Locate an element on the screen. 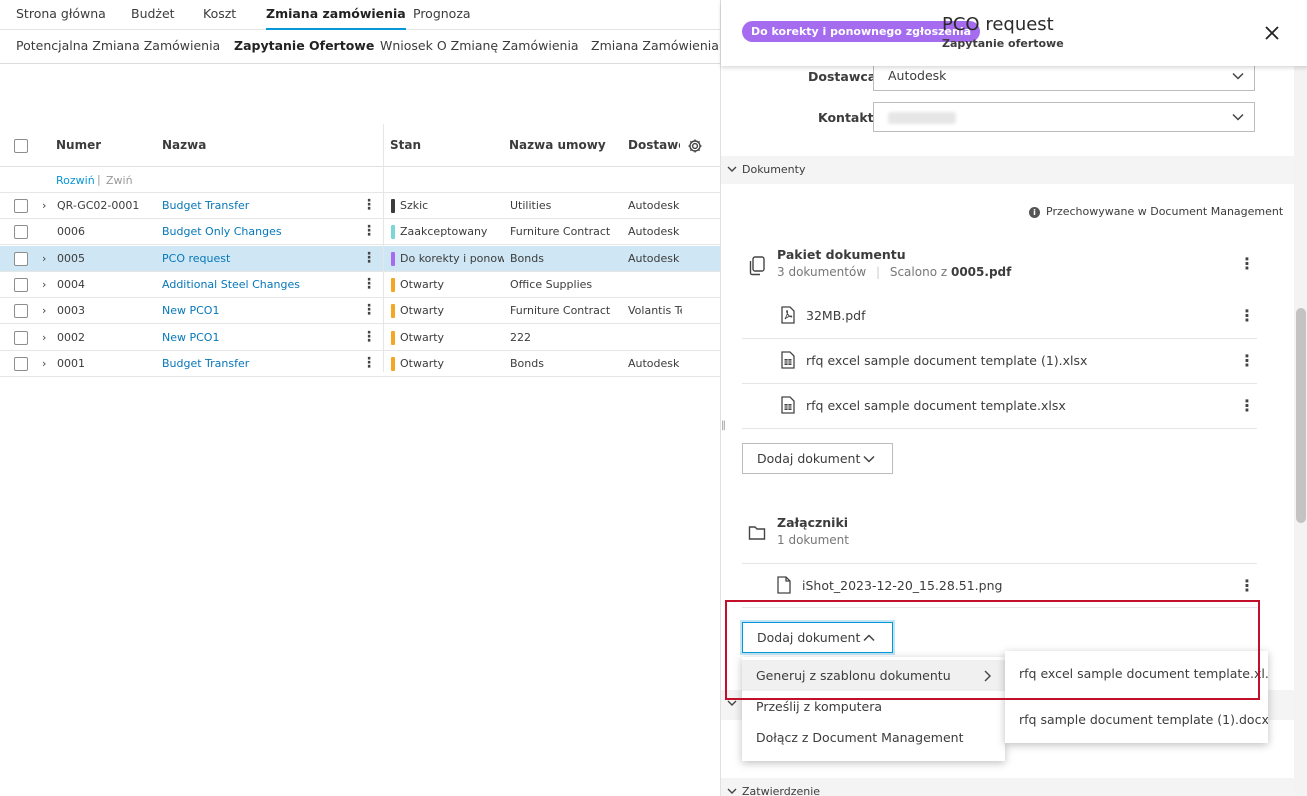 The image size is (1307, 796). resize-handle-icon: ‖ is located at coordinates (723, 425).